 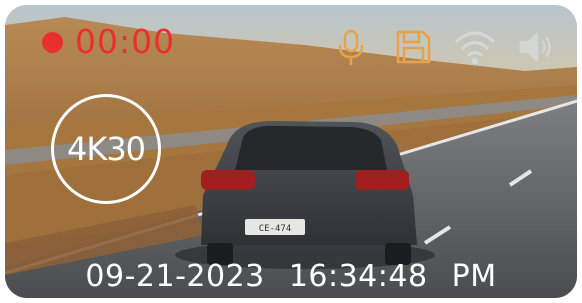 I want to click on license-plate: CE-474, so click(x=275, y=229).